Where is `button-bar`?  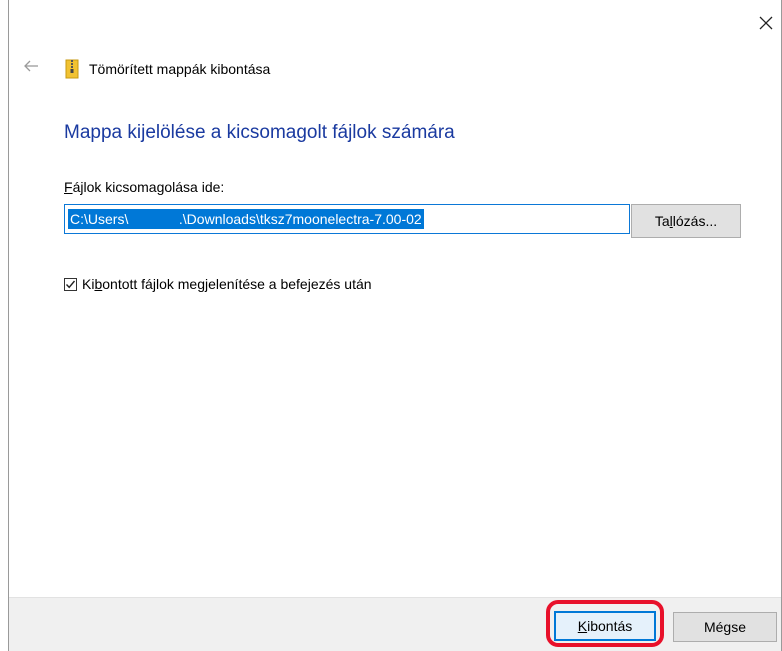 button-bar is located at coordinates (395, 624).